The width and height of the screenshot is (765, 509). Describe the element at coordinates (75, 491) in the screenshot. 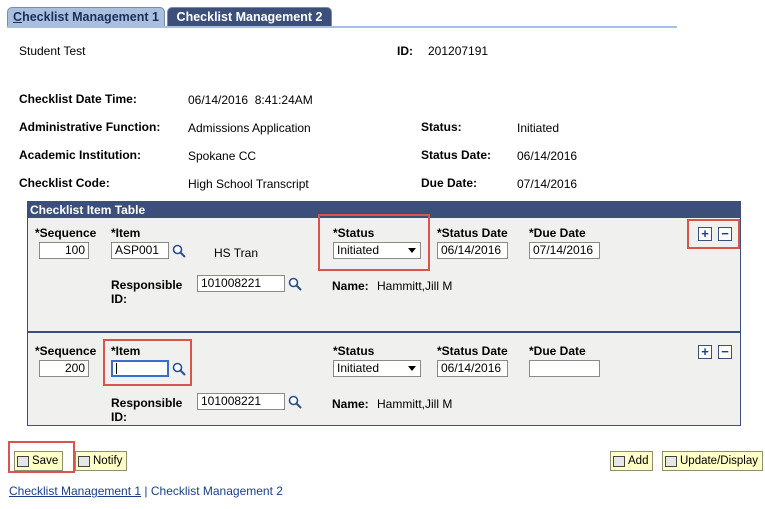

I see `link-checklist-management-1: Checklist Management 1` at that location.